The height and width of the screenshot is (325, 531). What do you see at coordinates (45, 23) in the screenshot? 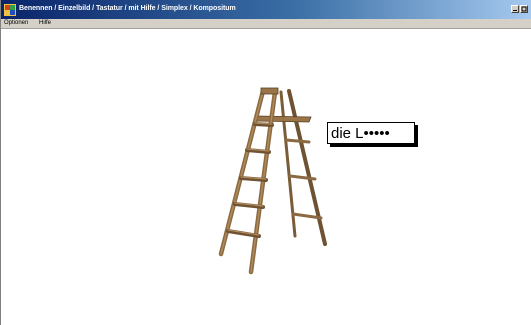
I see `menu-item-hilfe: Hilfe` at bounding box center [45, 23].